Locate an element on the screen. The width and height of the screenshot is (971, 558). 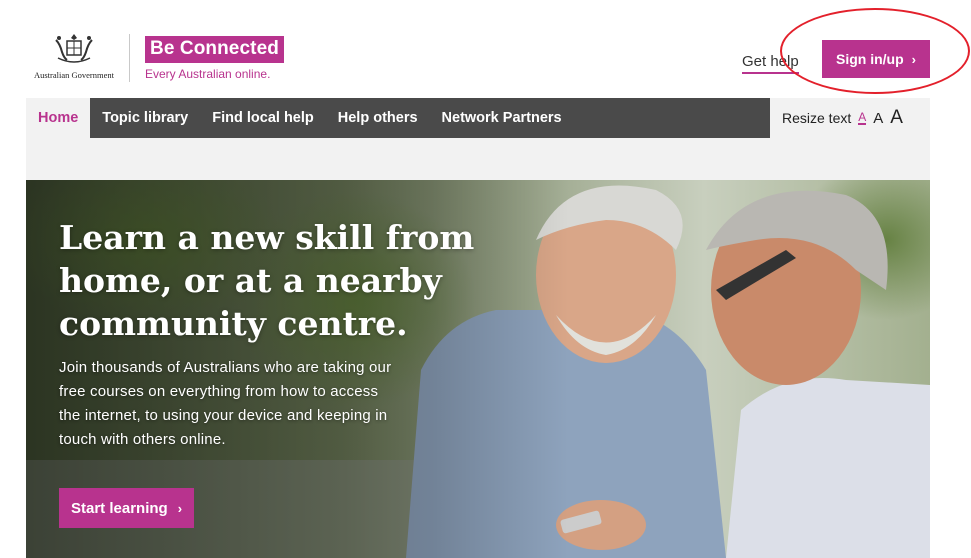
sign-in-button: Sign in/up › is located at coordinates (876, 59).